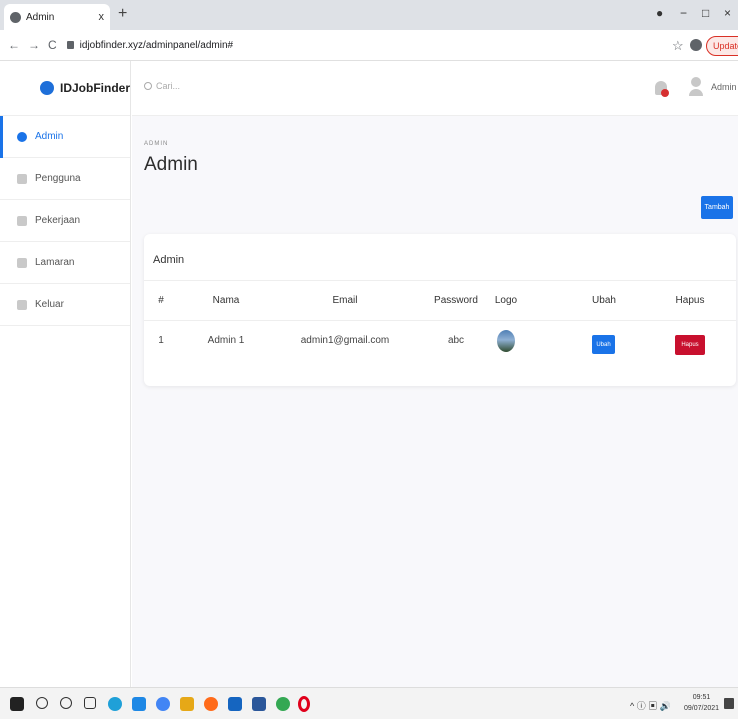 The width and height of the screenshot is (738, 719). What do you see at coordinates (717, 207) in the screenshot?
I see `add-button: Tambah` at bounding box center [717, 207].